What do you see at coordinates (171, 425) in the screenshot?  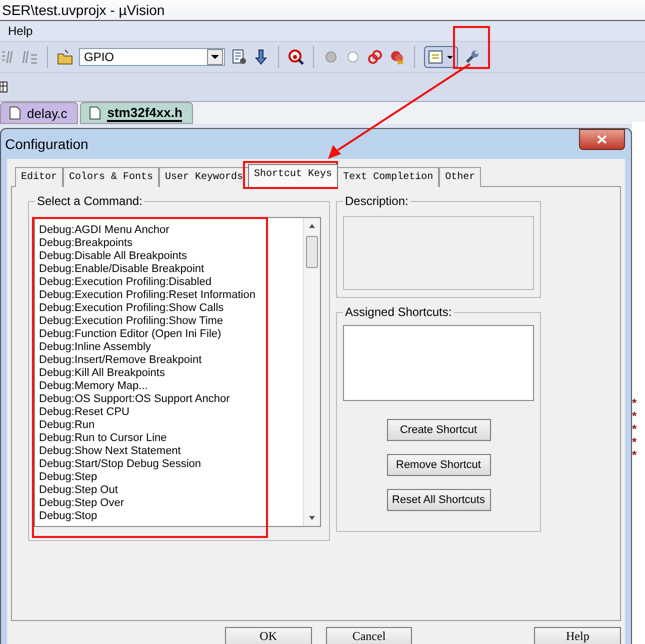 I see `command-item: Debug:Run` at bounding box center [171, 425].